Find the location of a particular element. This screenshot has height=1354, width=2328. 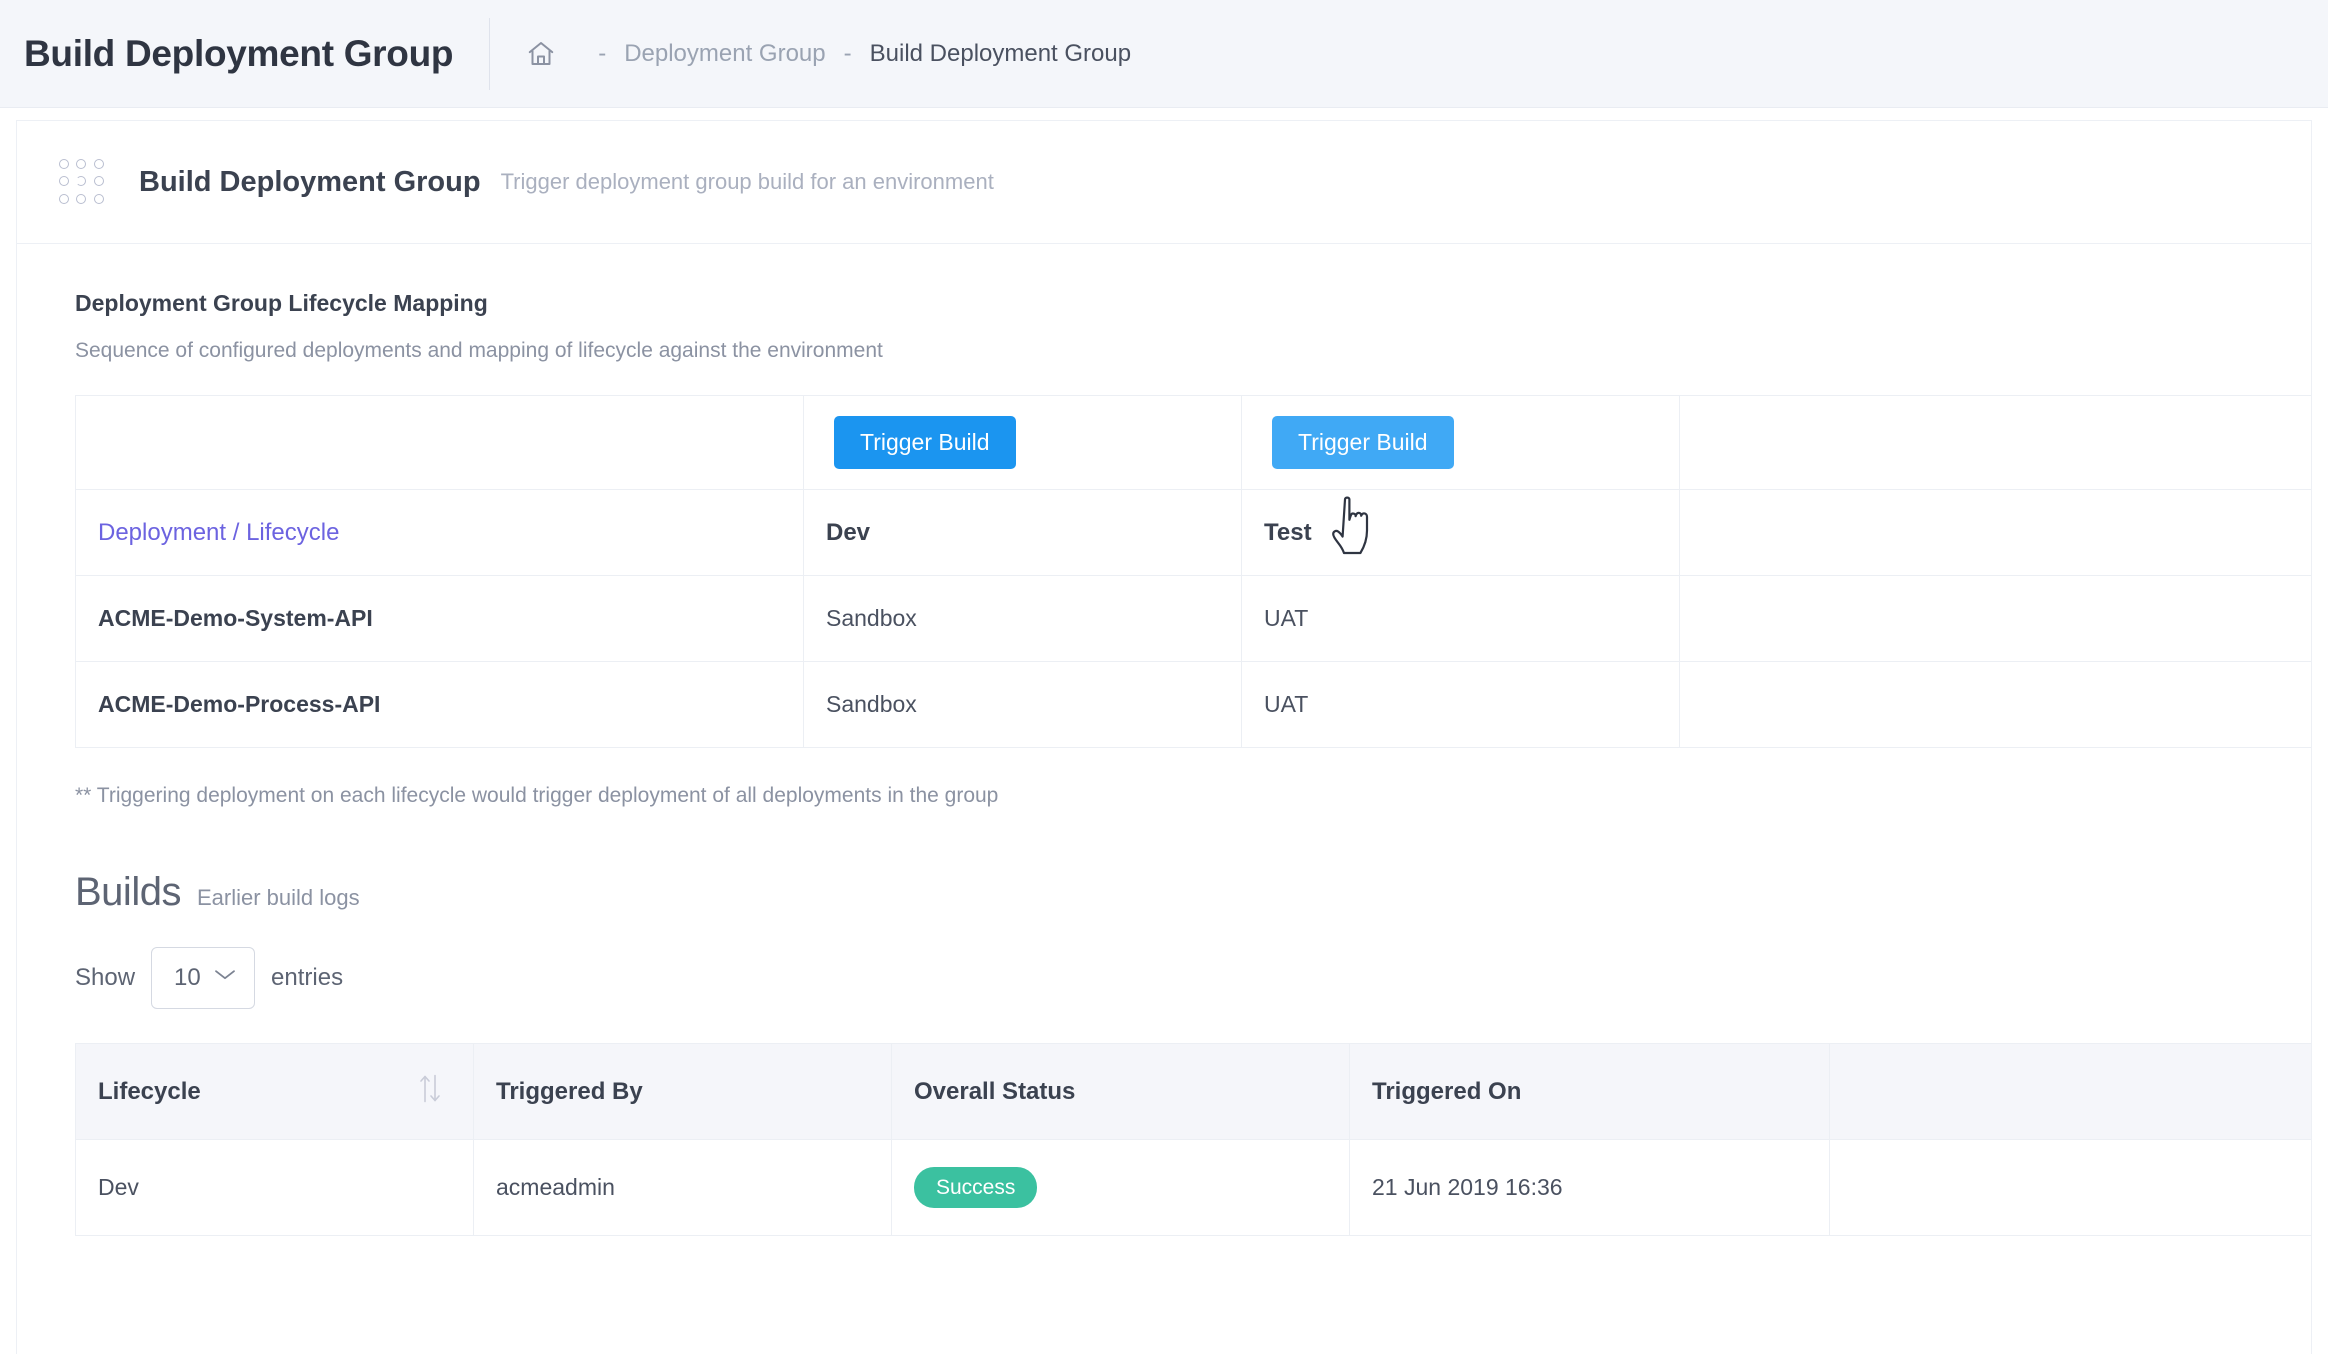

table-row: ACME-Demo-System-API Sandbox UAT is located at coordinates (1193, 618).